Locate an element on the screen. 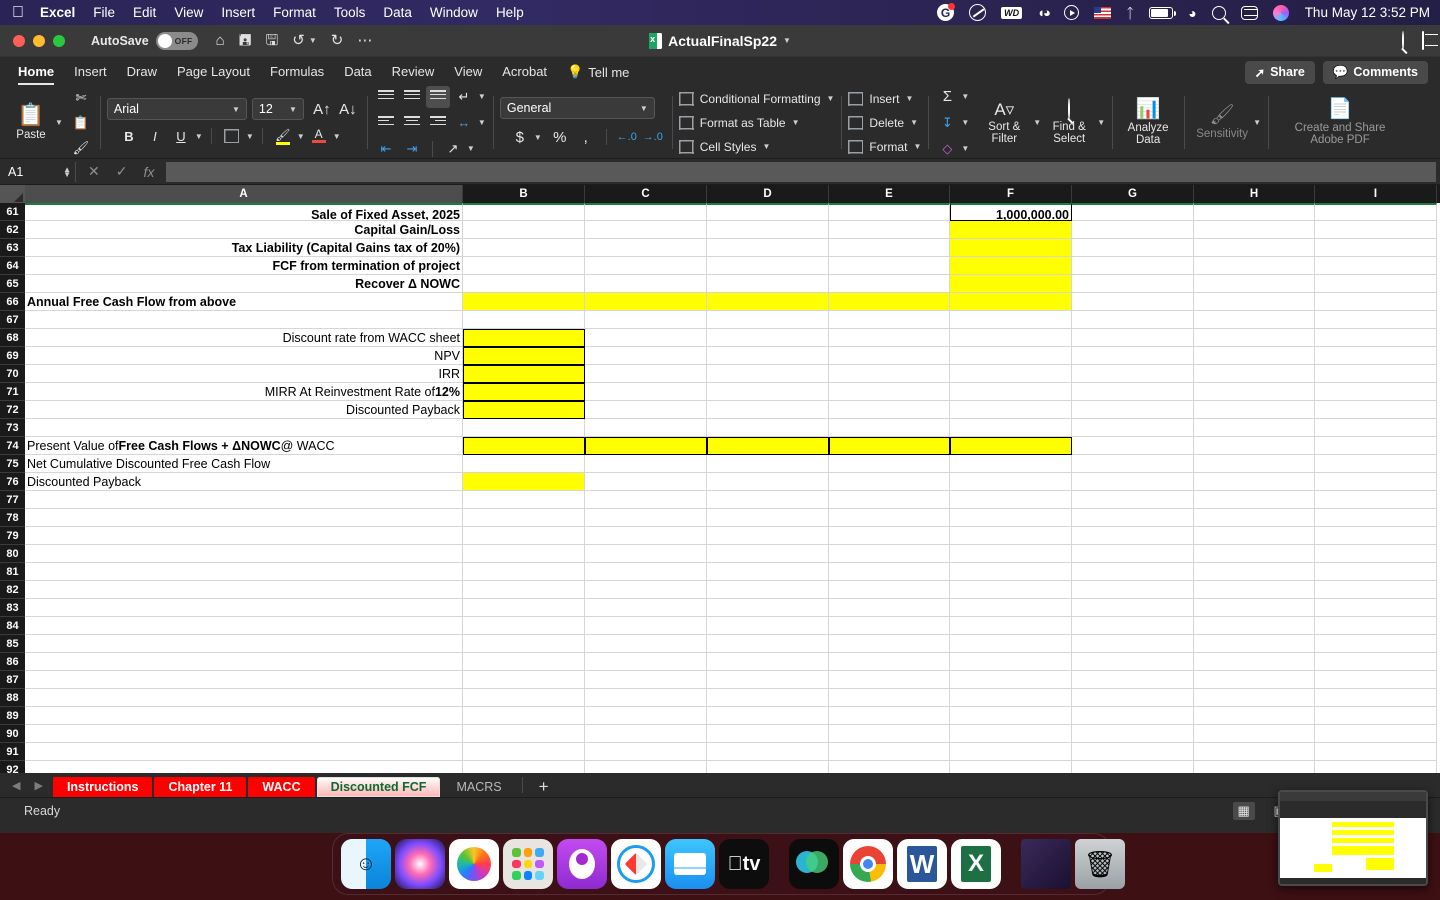 This screenshot has width=1440, height=900. cell-H63 is located at coordinates (1254, 248).